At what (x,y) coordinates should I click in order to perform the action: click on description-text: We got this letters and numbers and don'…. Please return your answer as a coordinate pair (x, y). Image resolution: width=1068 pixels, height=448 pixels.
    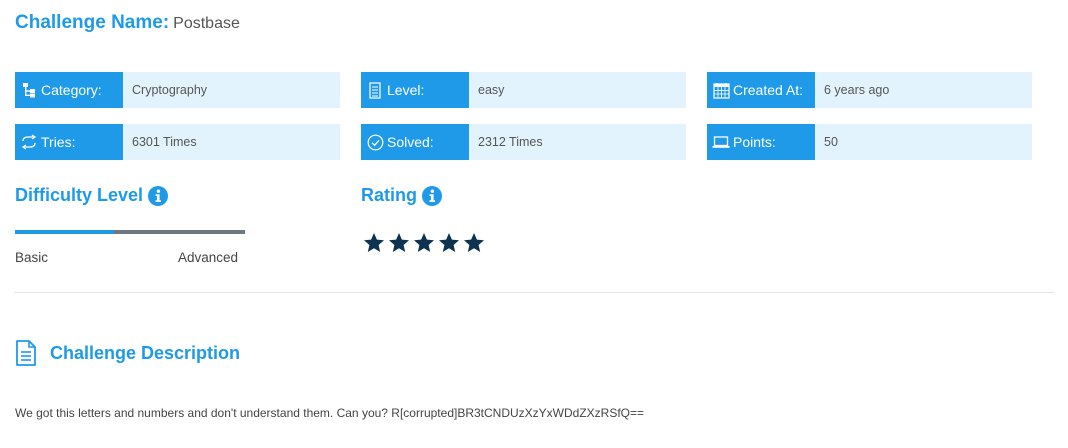
    Looking at the image, I should click on (330, 413).